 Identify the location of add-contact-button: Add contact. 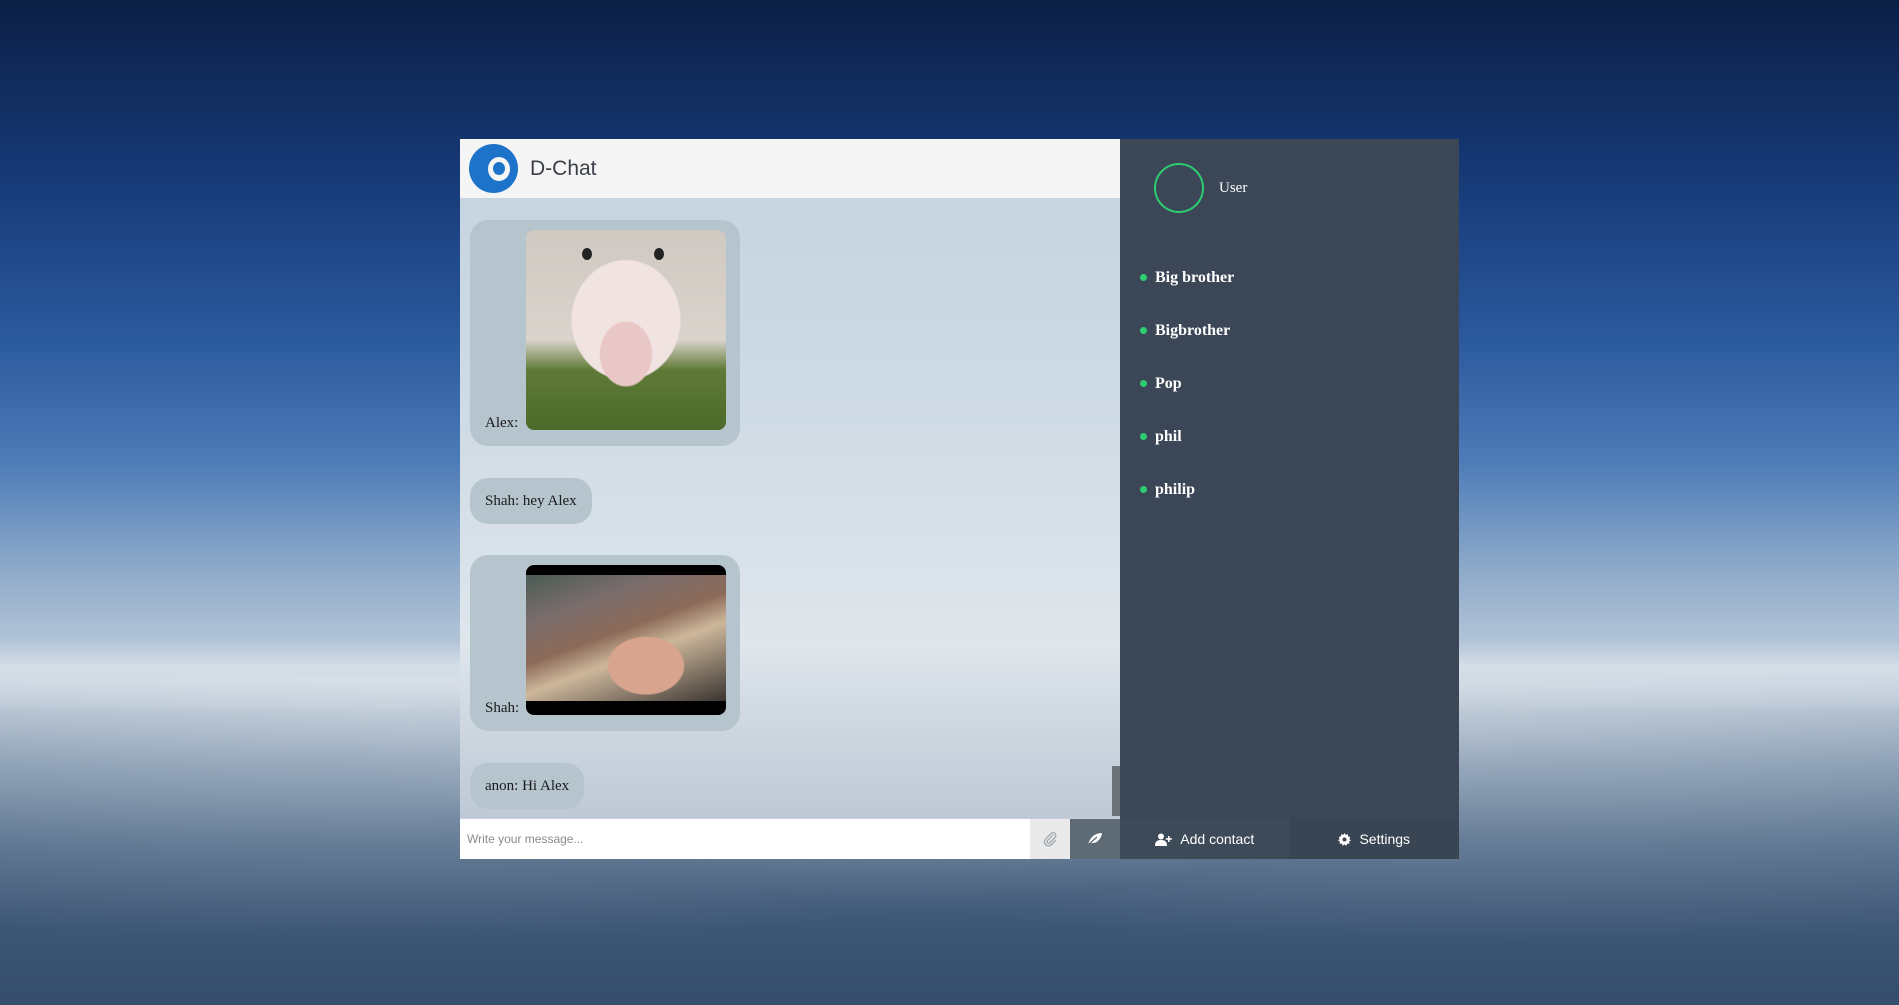
(1205, 839).